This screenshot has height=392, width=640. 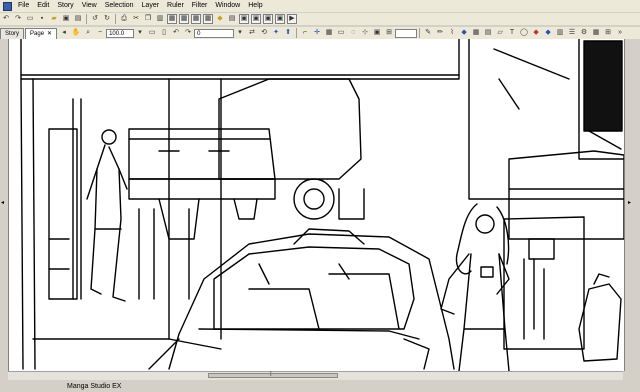 What do you see at coordinates (151, 6) in the screenshot?
I see `menu-layer: Layer` at bounding box center [151, 6].